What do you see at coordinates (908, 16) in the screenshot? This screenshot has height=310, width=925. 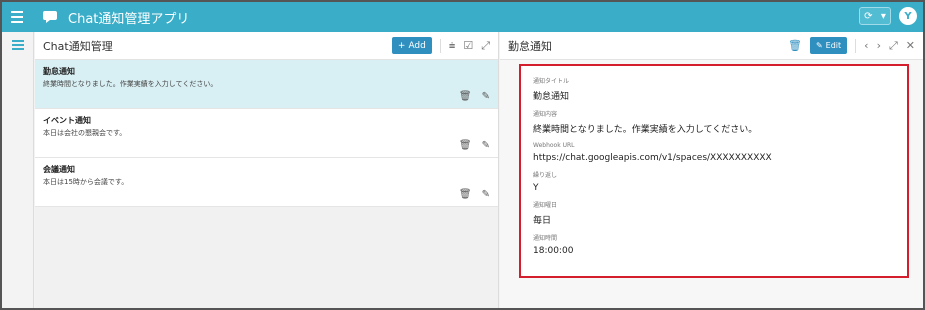 I see `avatar: Y` at bounding box center [908, 16].